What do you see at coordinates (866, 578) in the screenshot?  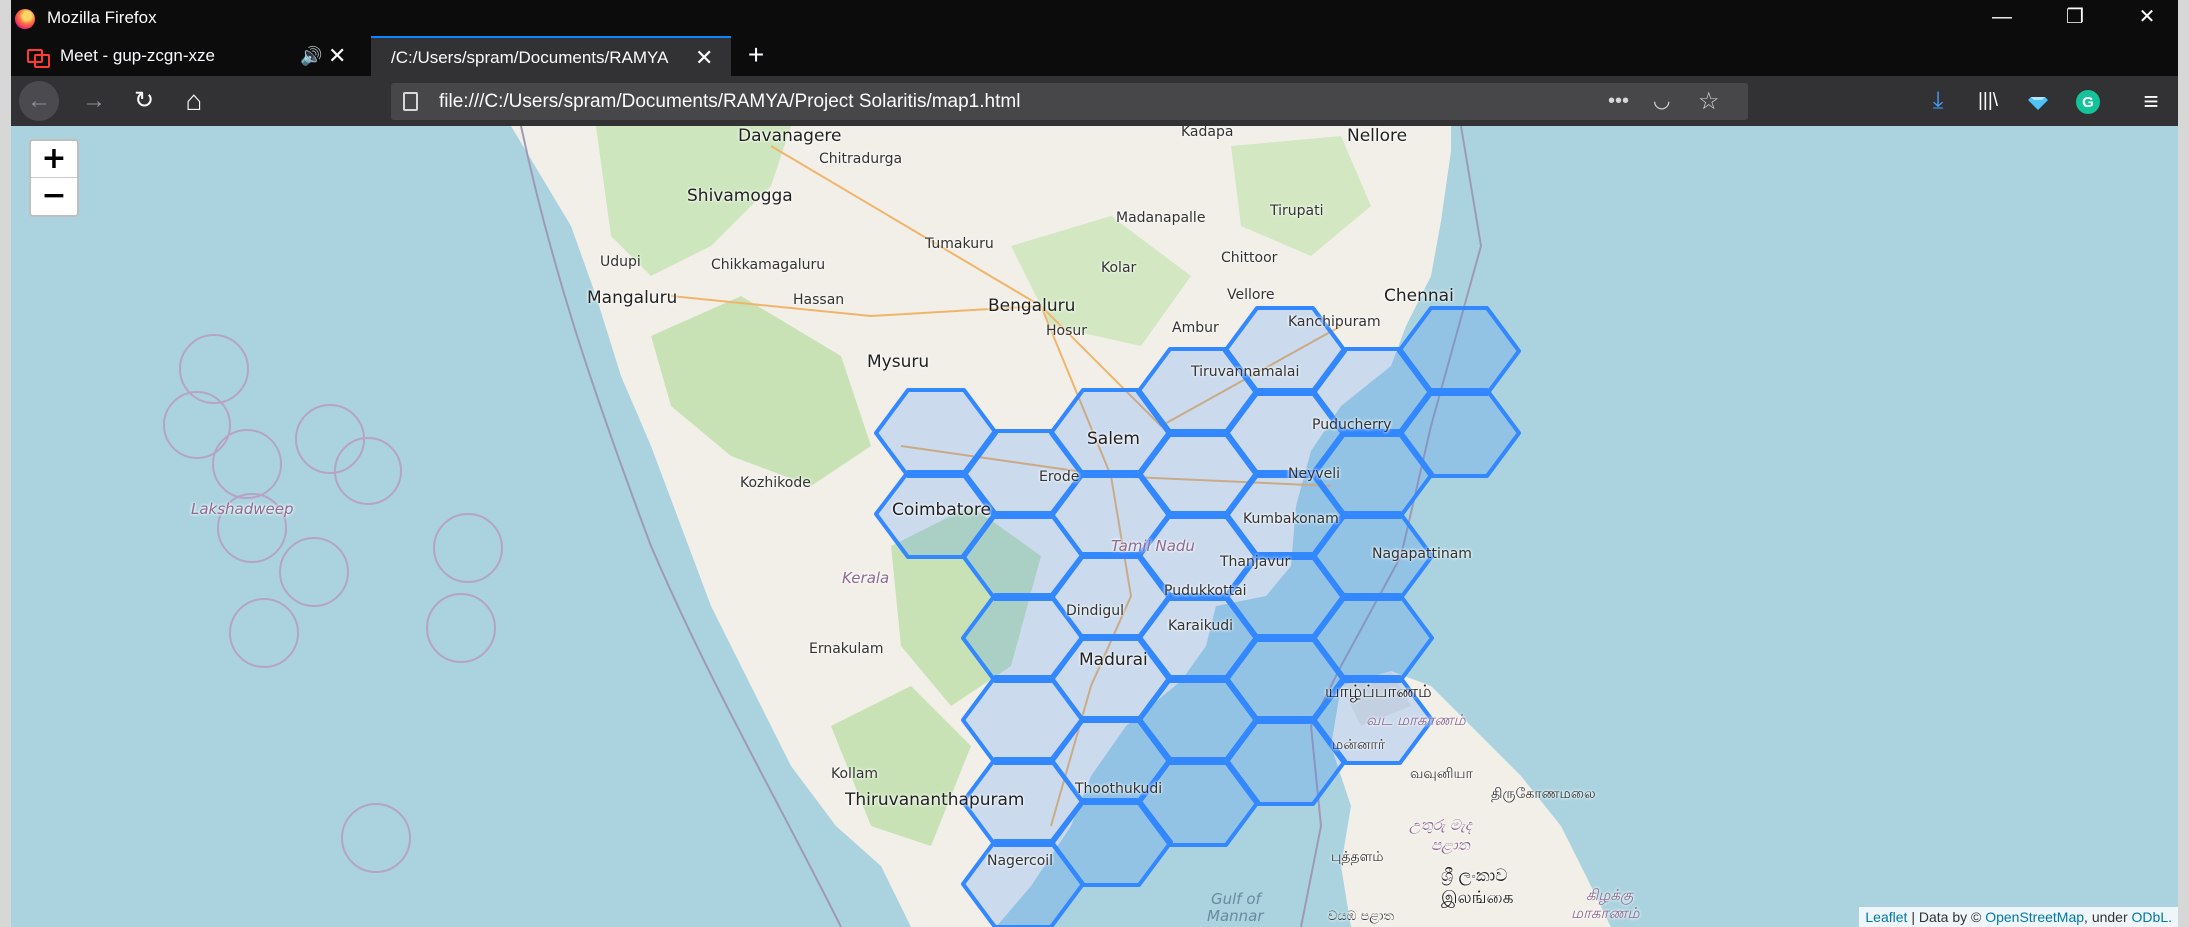 I see `map-label: Kerala` at bounding box center [866, 578].